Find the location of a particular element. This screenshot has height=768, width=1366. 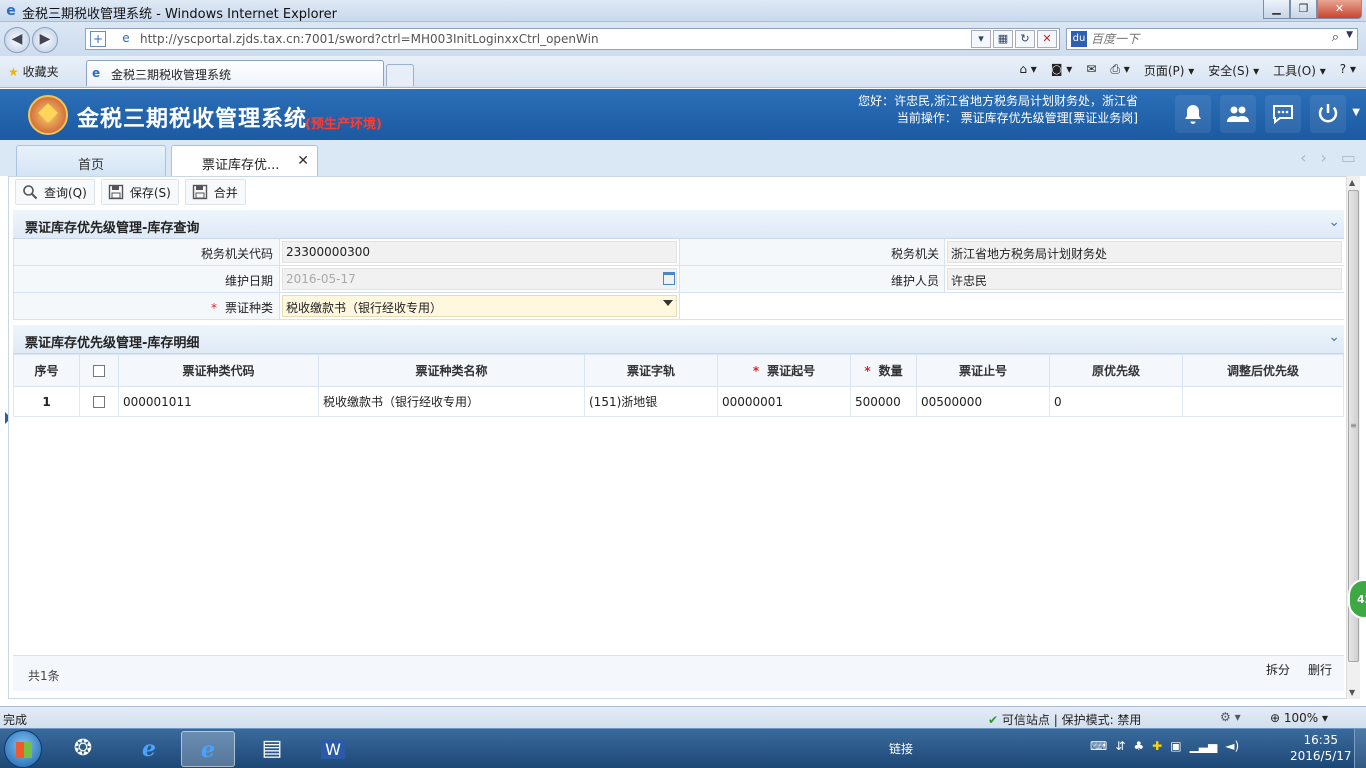

browser-tab-title: 金税三期税收管理系统 is located at coordinates (171, 75).